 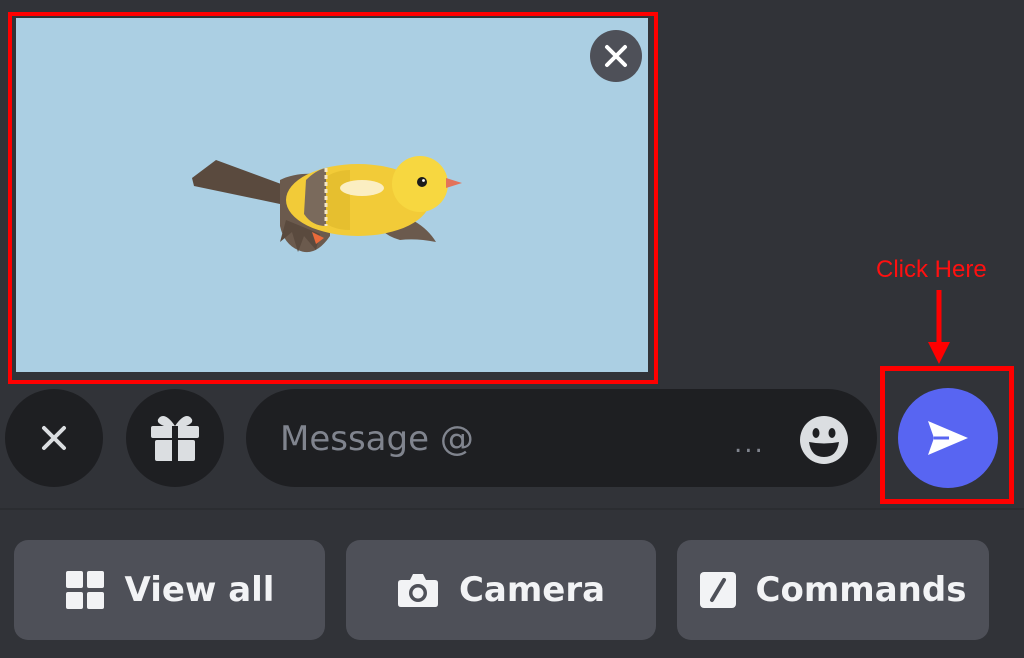 I want to click on commands-button: Commands, so click(x=833, y=590).